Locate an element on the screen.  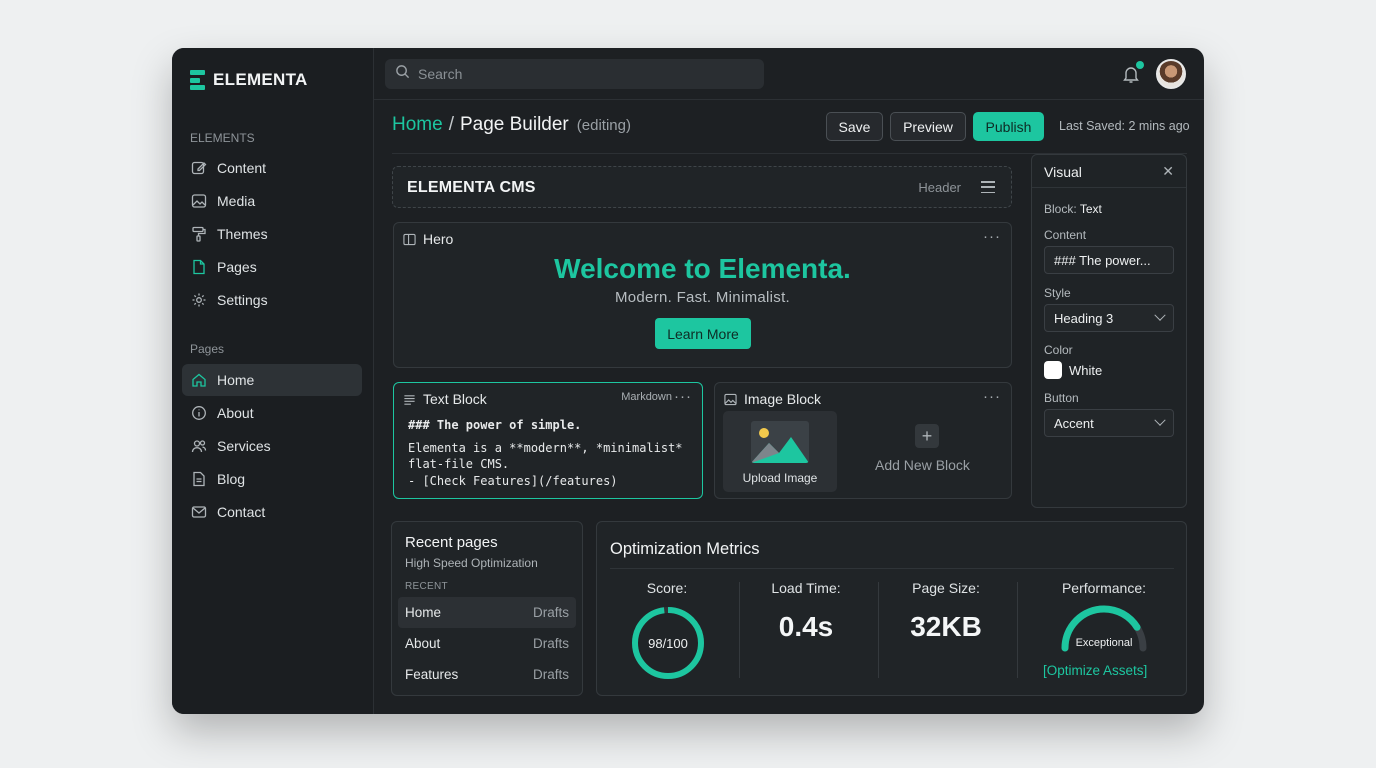
search-icon is located at coordinates (402, 74).